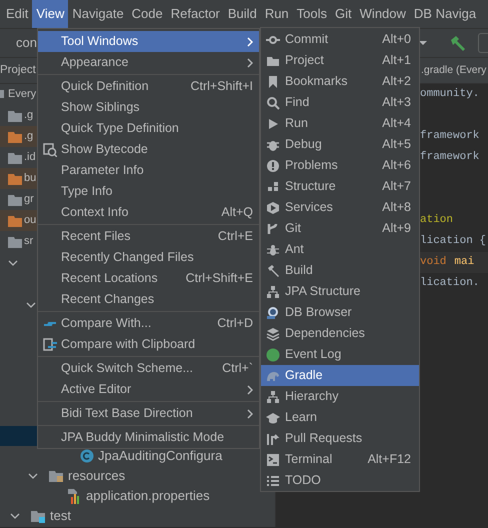  What do you see at coordinates (276, 14) in the screenshot?
I see `menu-bar-item: Run` at bounding box center [276, 14].